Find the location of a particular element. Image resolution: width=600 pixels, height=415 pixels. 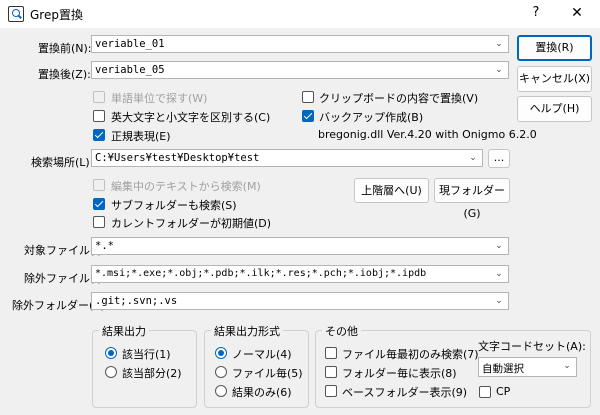

replace-after-value: veriable_05 is located at coordinates (130, 70).